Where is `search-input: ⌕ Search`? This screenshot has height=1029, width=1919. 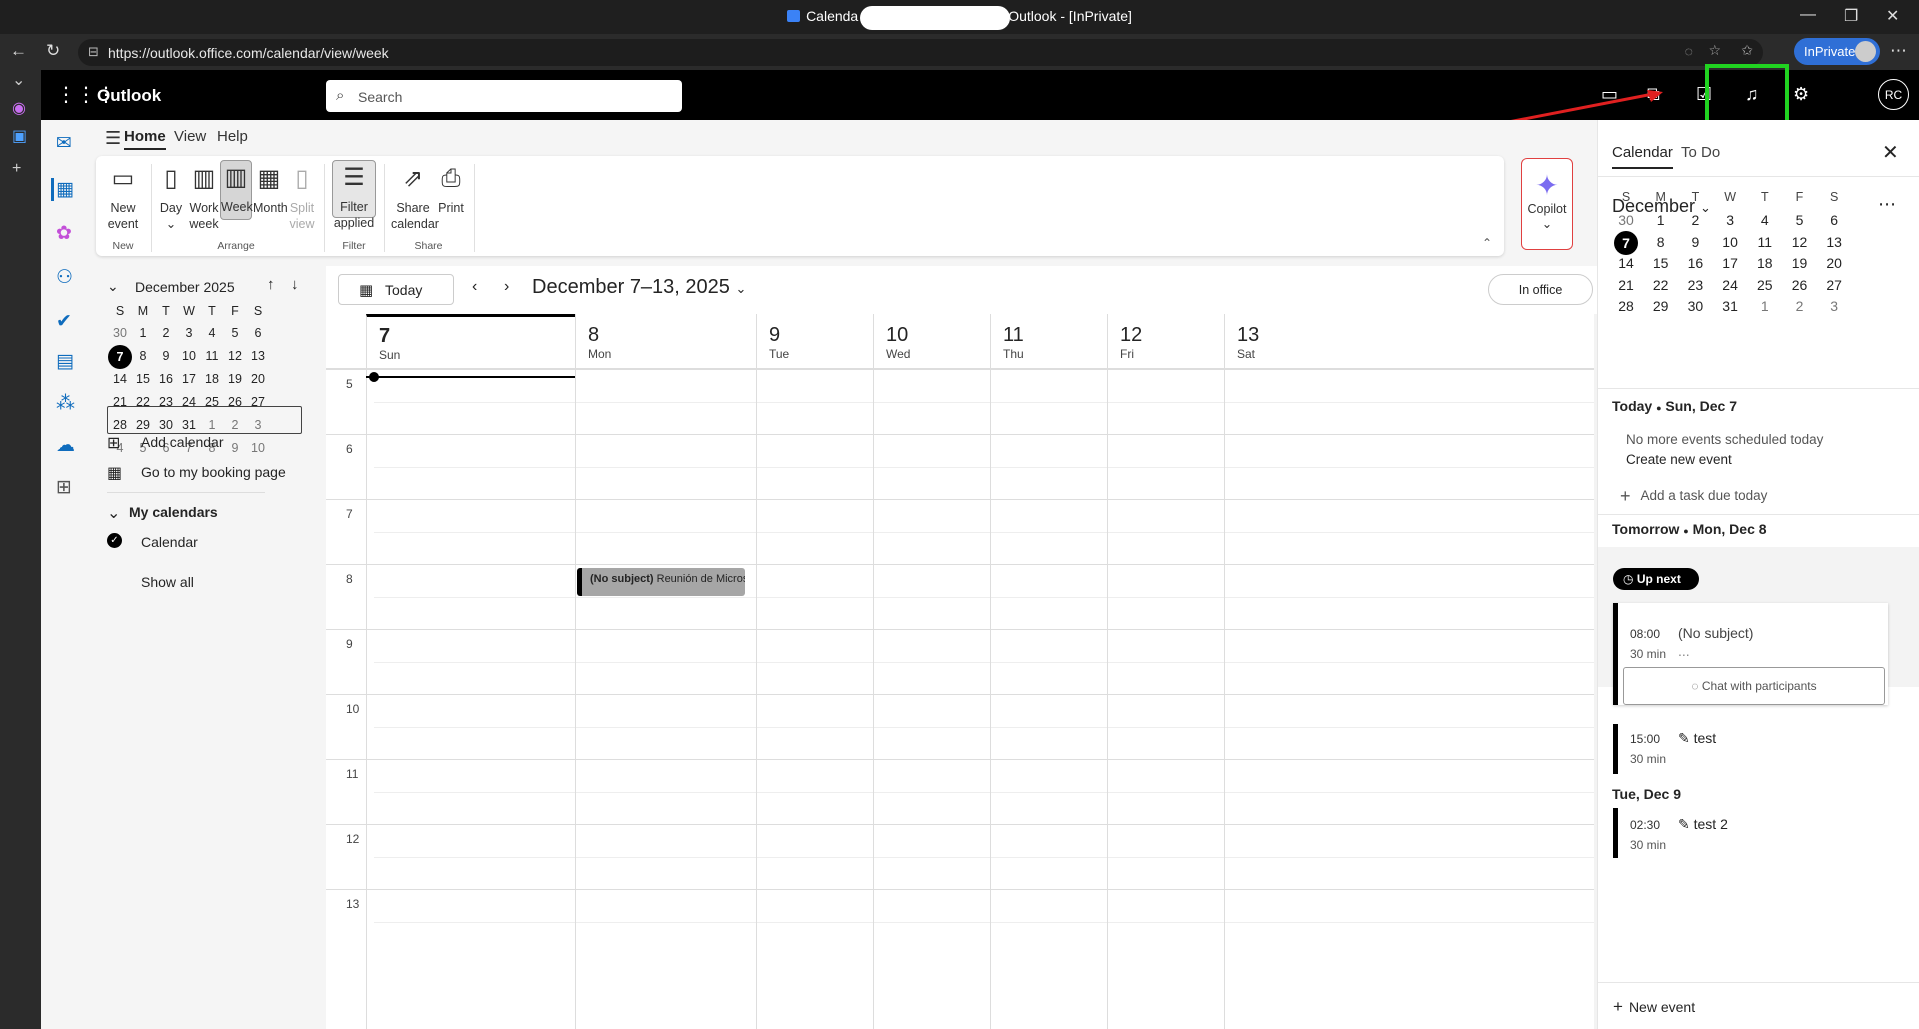 search-input: ⌕ Search is located at coordinates (504, 96).